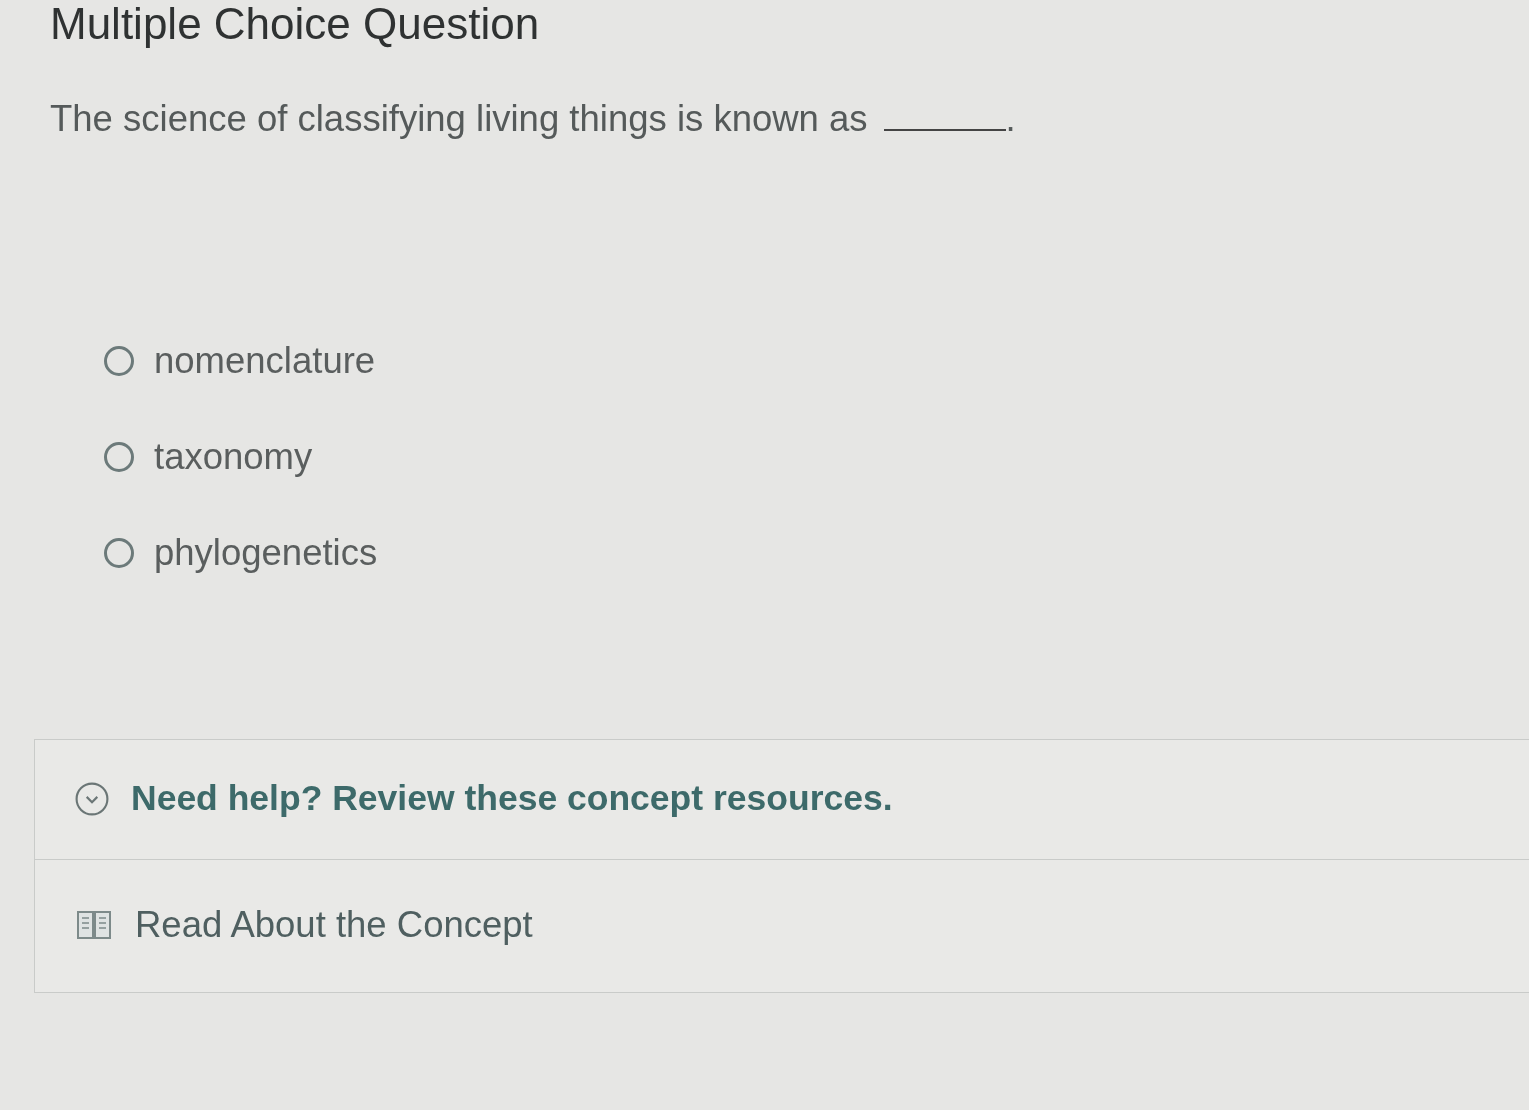 The image size is (1529, 1110). Describe the element at coordinates (1010, 119) in the screenshot. I see `question-period: .` at that location.